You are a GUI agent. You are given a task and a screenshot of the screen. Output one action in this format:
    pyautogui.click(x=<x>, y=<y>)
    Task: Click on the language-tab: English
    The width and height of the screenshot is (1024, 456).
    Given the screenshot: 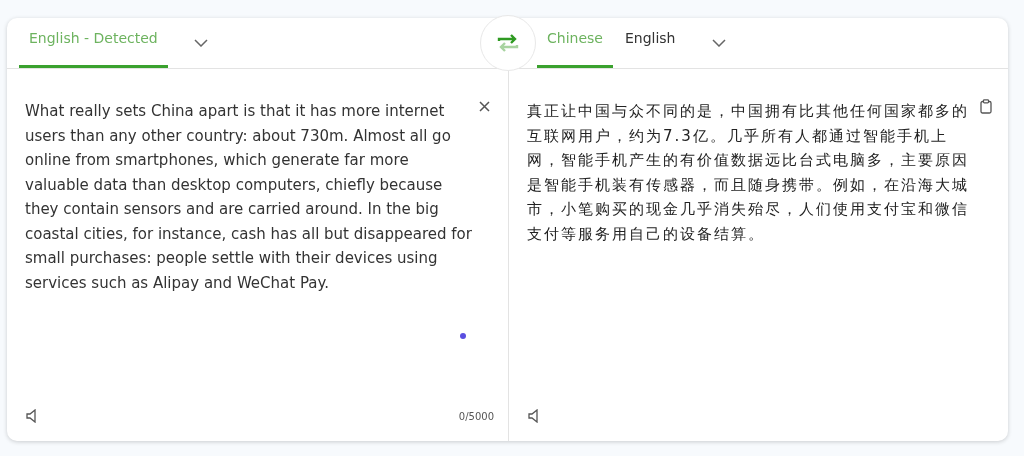 What is the action you would take?
    pyautogui.click(x=650, y=43)
    